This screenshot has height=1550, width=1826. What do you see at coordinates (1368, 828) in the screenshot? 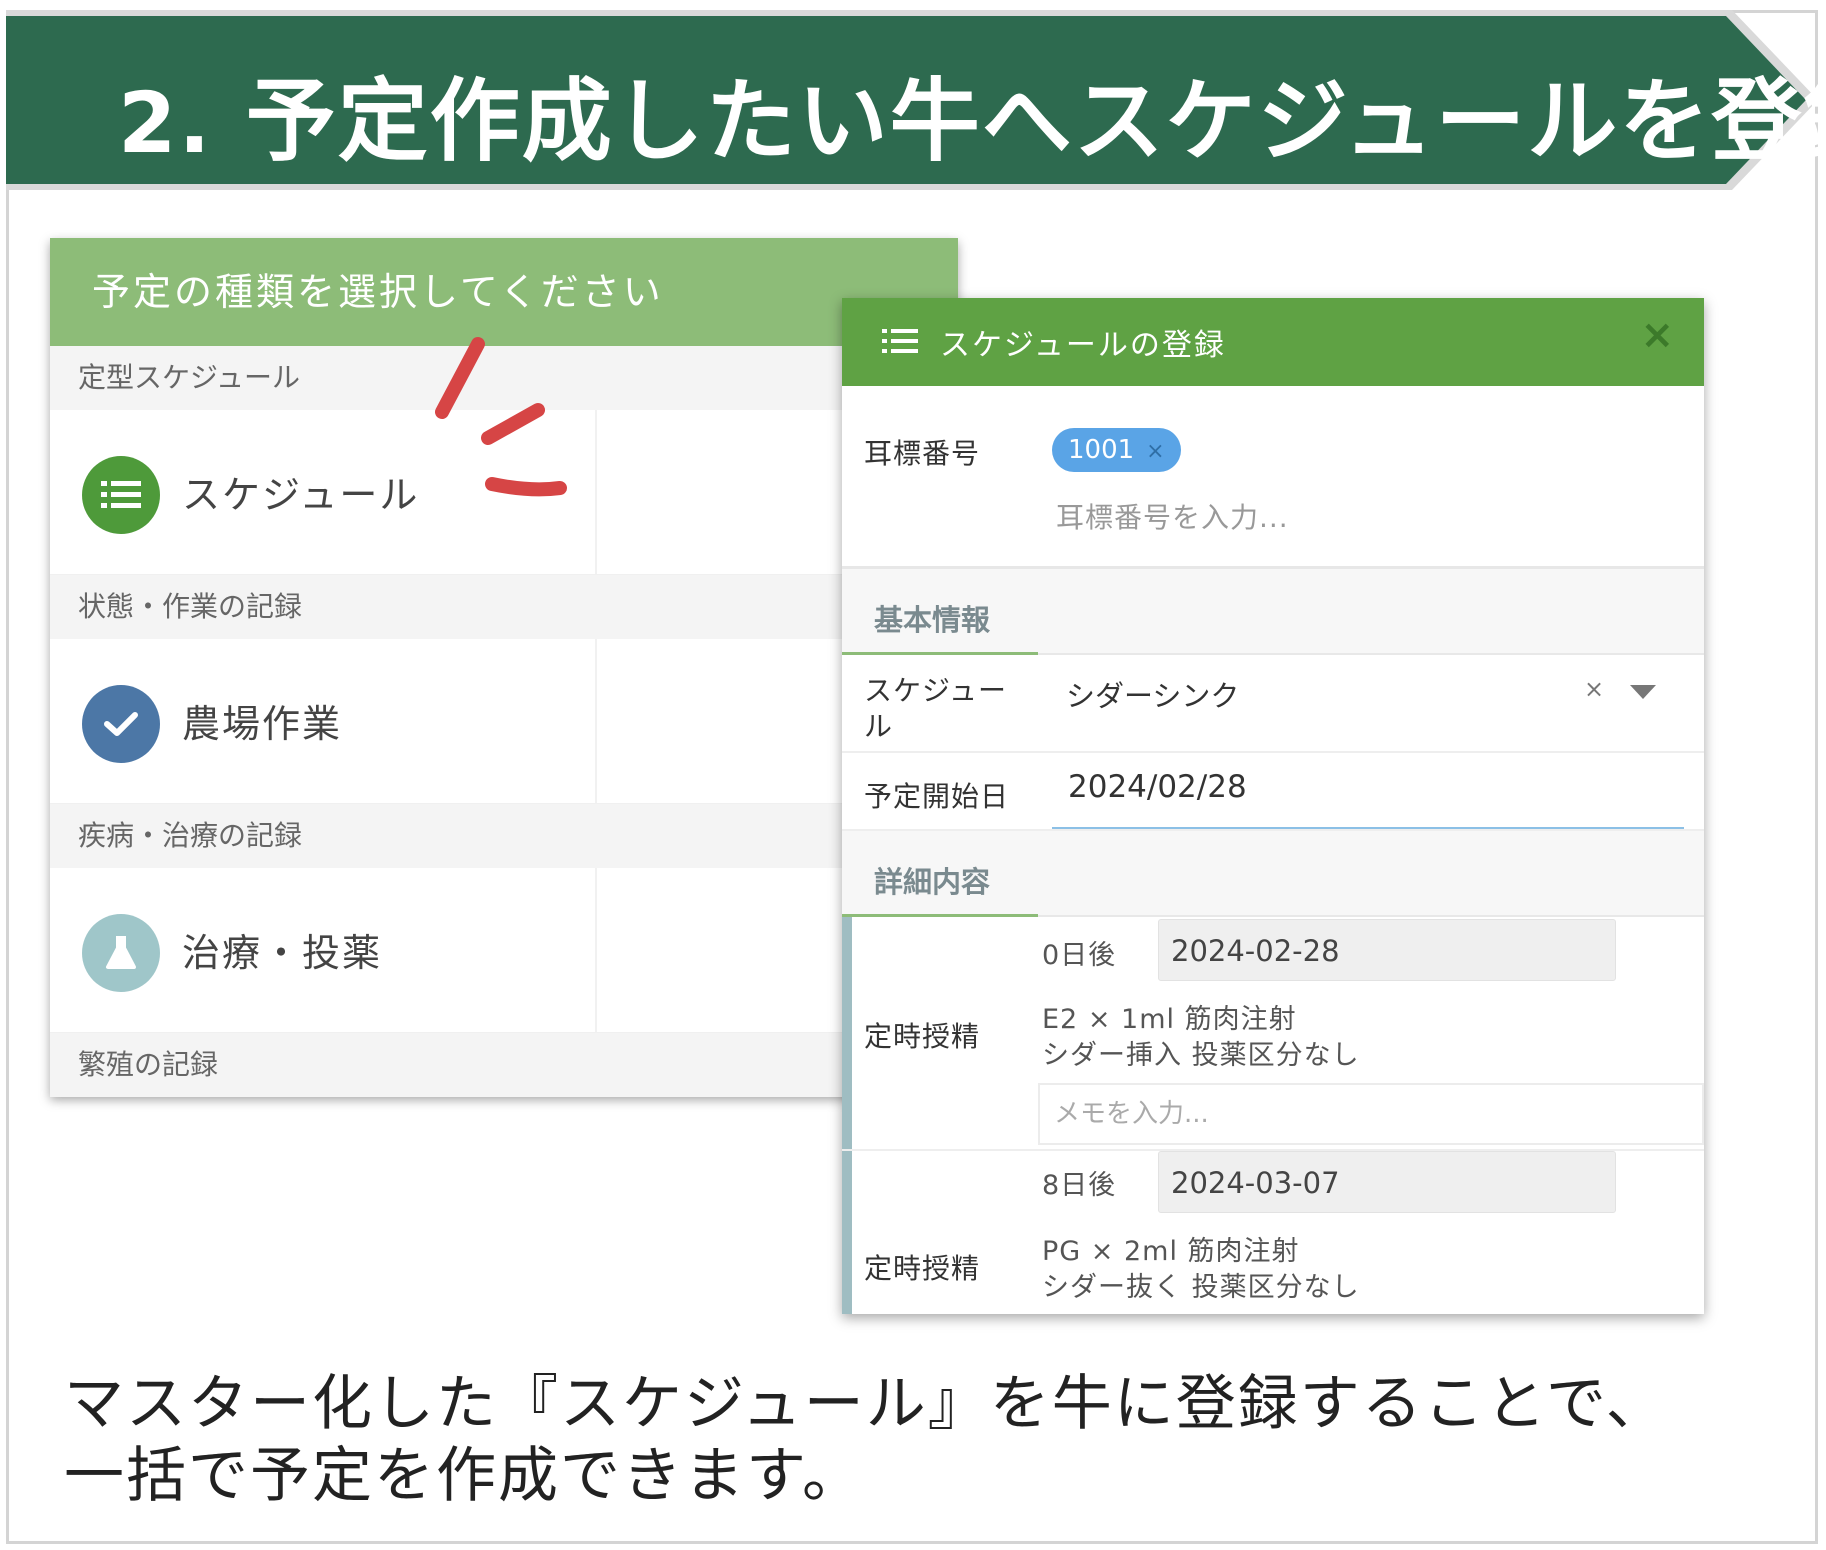
I see `input-underline` at bounding box center [1368, 828].